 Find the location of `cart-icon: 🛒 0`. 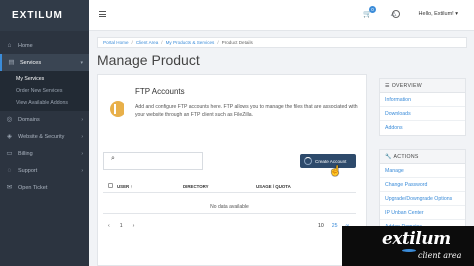

cart-icon: 🛒 0 is located at coordinates (369, 12).